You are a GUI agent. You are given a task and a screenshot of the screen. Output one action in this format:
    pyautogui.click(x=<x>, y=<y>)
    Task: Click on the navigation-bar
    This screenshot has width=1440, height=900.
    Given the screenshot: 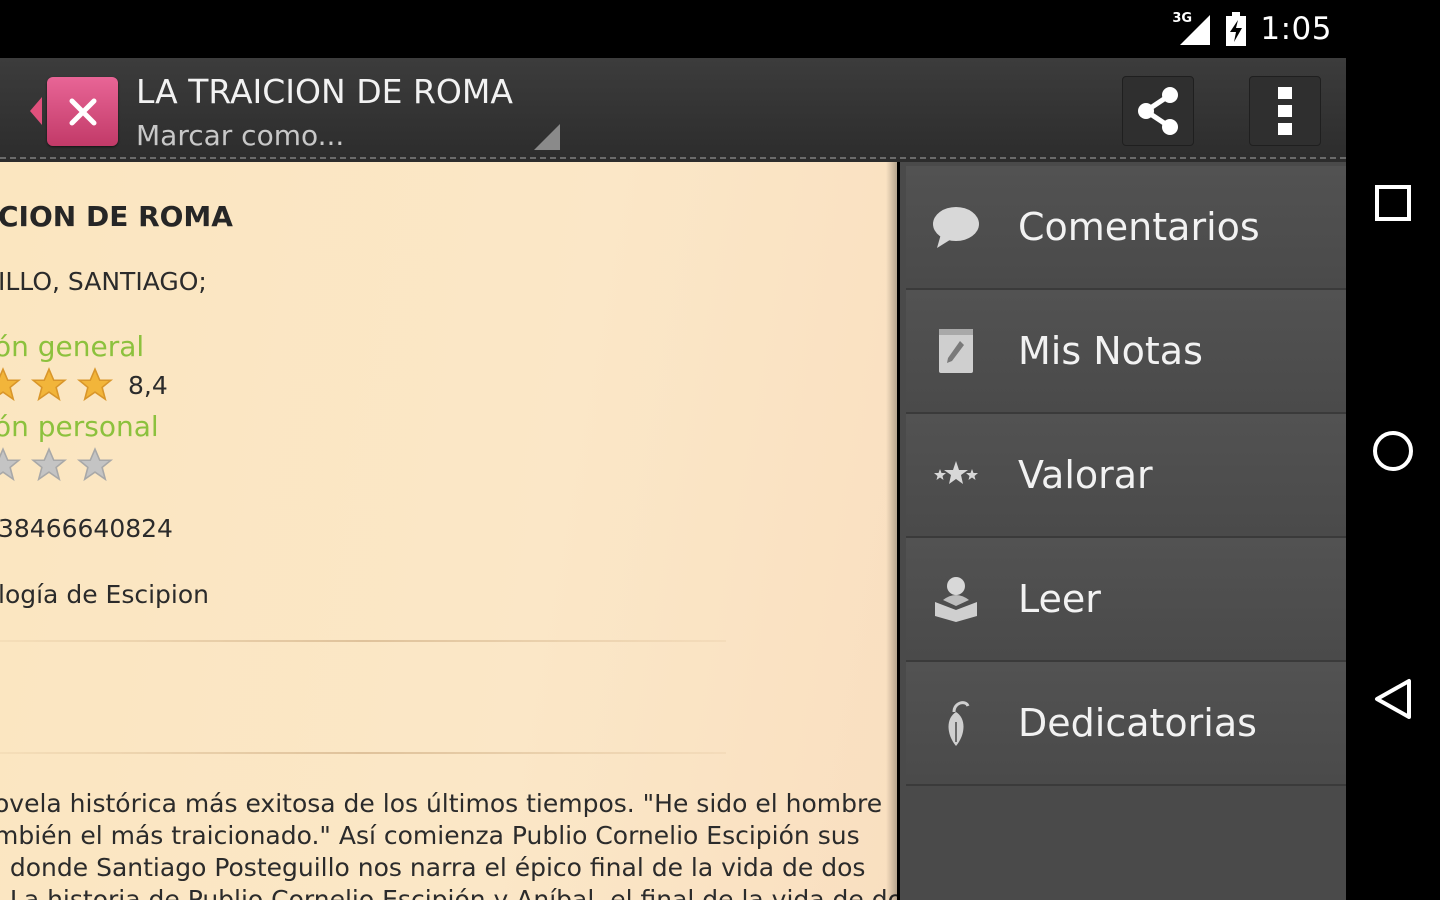 What is the action you would take?
    pyautogui.click(x=1393, y=450)
    